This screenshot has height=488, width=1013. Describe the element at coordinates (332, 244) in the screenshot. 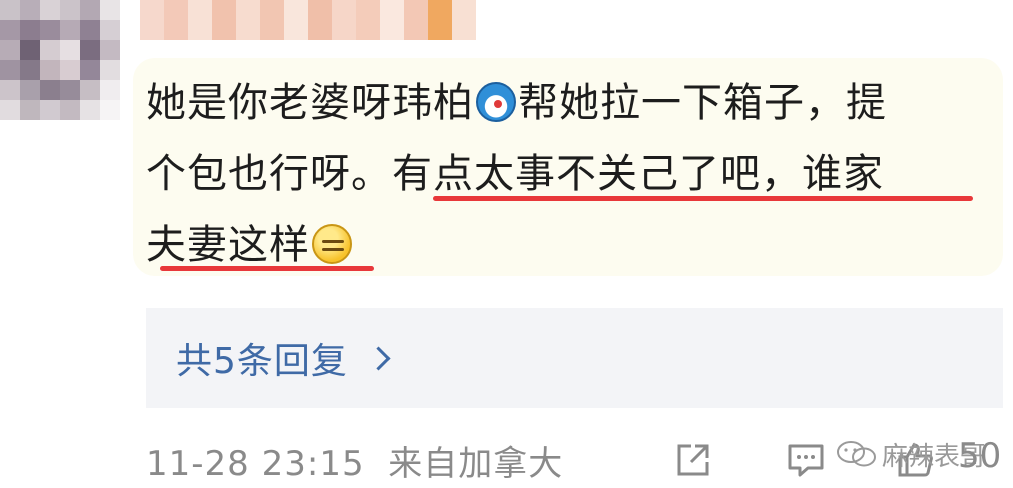

I see `smirk-emoji-icon` at that location.